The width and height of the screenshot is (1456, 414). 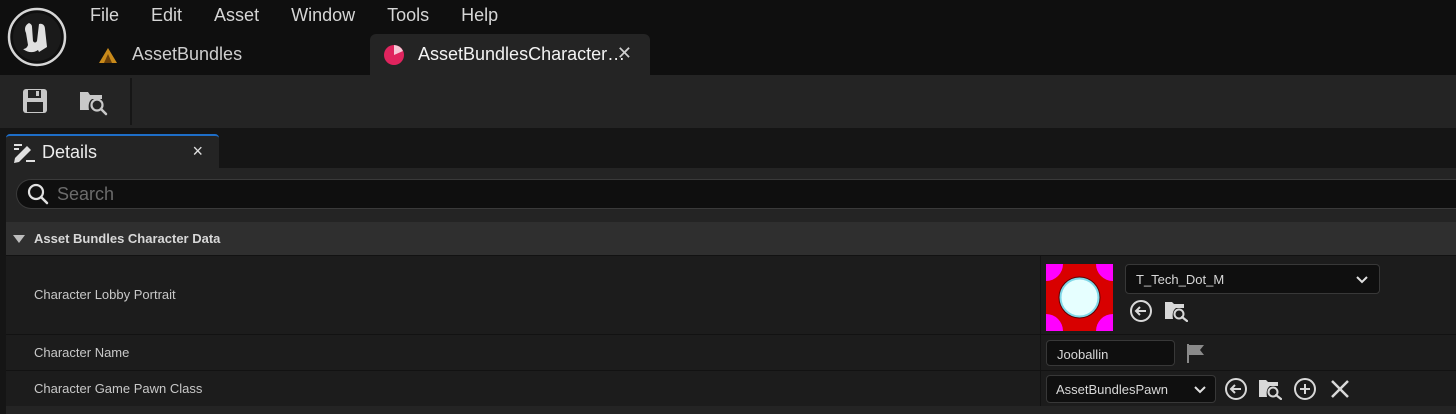 What do you see at coordinates (1196, 353) in the screenshot?
I see `localization-flag-icon` at bounding box center [1196, 353].